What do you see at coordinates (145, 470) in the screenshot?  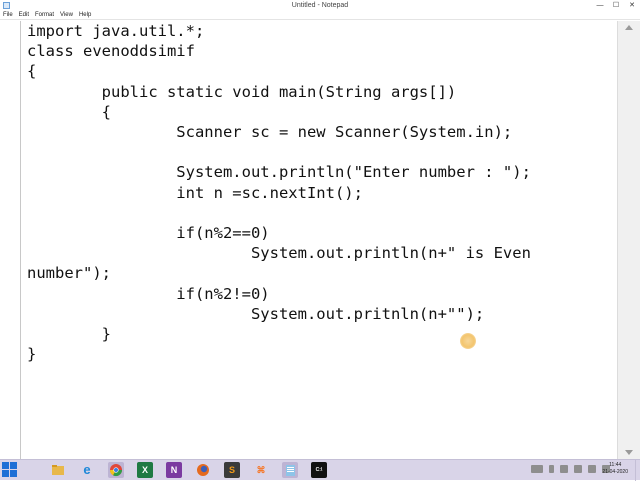 I see `excel-icon: X` at bounding box center [145, 470].